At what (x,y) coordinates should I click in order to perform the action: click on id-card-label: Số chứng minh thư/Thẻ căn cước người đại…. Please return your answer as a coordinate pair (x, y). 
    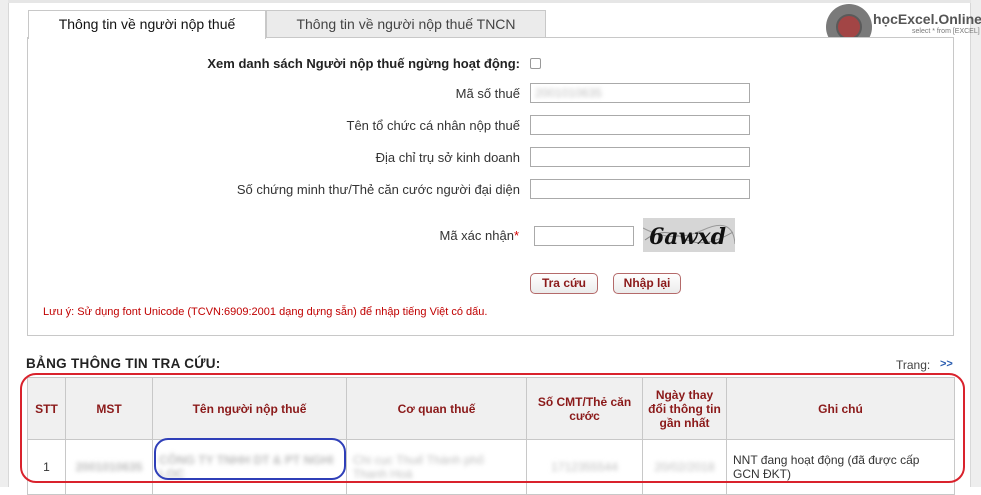
    Looking at the image, I should click on (378, 189).